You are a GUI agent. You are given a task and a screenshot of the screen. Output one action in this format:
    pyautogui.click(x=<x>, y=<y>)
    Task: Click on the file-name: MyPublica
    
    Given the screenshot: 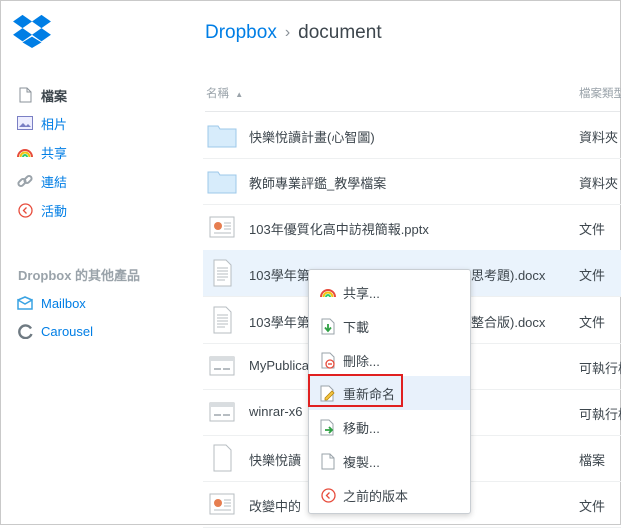 What is the action you would take?
    pyautogui.click(x=279, y=365)
    